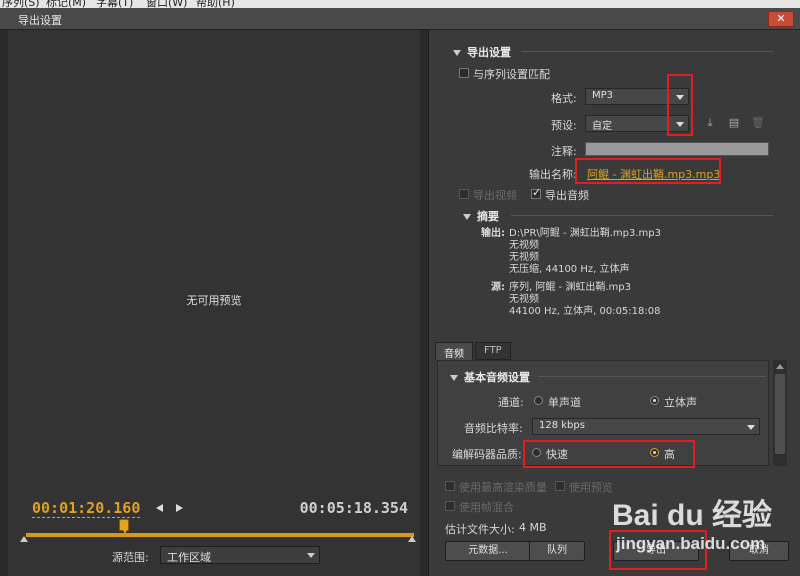 The width and height of the screenshot is (800, 576). Describe the element at coordinates (646, 426) in the screenshot. I see `bitrate-select: 128 kbps` at that location.